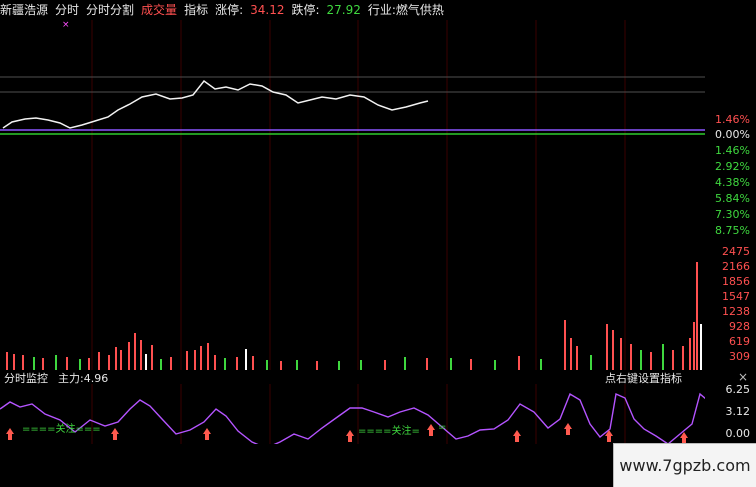  Describe the element at coordinates (732, 119) in the screenshot. I see `tick-red-1: 1.46%` at that location.